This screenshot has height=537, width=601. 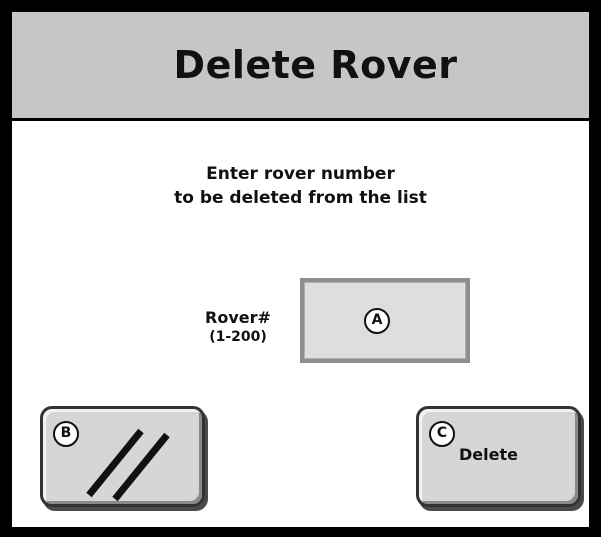 I want to click on callout-badge-b: B, so click(x=66, y=434).